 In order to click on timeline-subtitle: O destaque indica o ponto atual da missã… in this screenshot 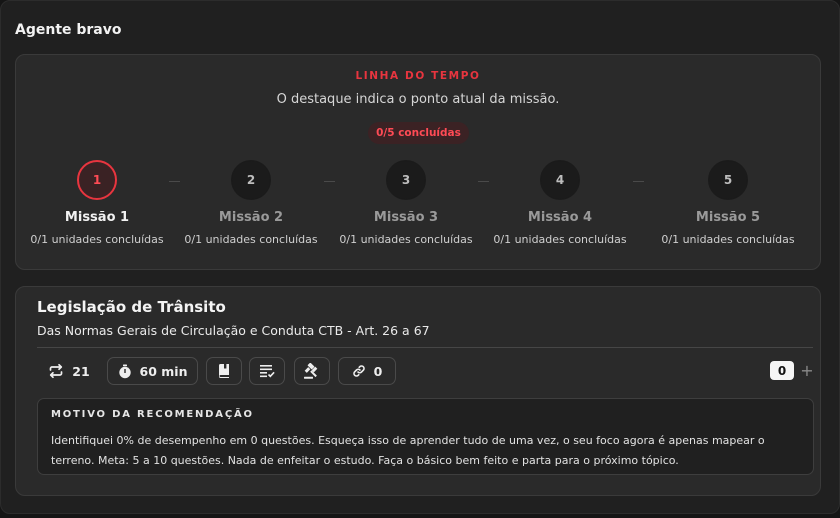, I will do `click(418, 99)`.